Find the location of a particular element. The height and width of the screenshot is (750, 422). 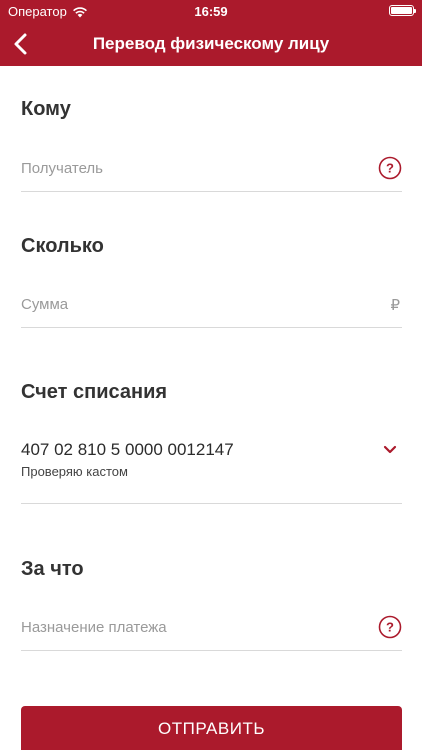

navigation-bar: Перевод физическому лицу is located at coordinates (211, 44).